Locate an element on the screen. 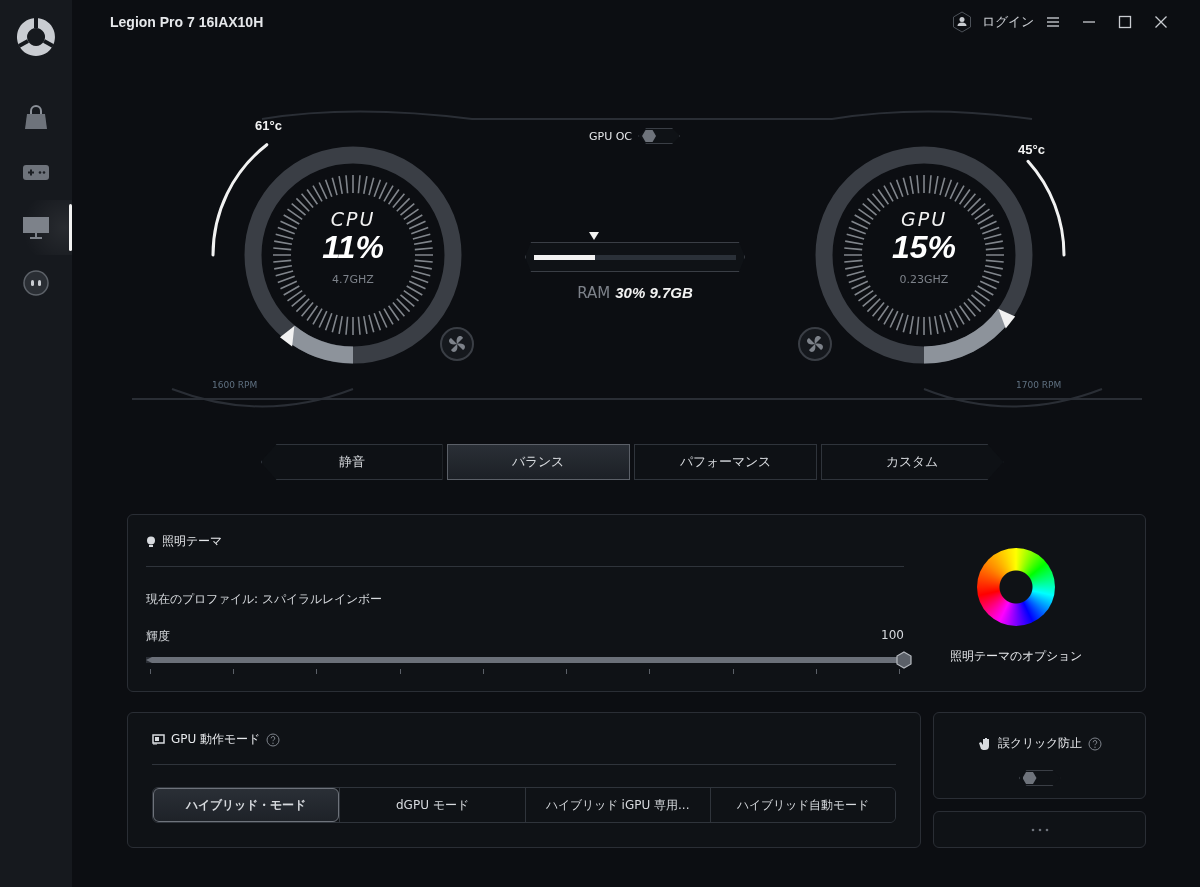  brightness-value: 100 is located at coordinates (892, 636).